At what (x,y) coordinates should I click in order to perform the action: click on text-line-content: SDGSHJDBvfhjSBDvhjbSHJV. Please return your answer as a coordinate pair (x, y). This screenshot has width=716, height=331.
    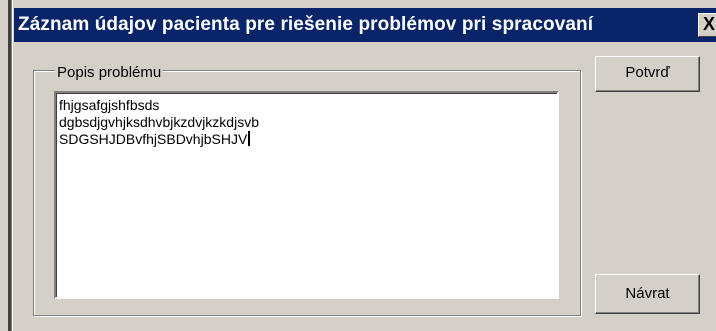
    Looking at the image, I should click on (153, 139).